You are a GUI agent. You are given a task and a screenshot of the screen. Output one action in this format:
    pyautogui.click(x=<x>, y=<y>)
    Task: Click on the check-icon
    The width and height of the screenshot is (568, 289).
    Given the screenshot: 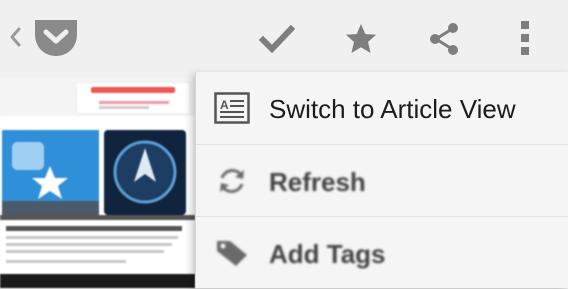 What is the action you would take?
    pyautogui.click(x=277, y=39)
    